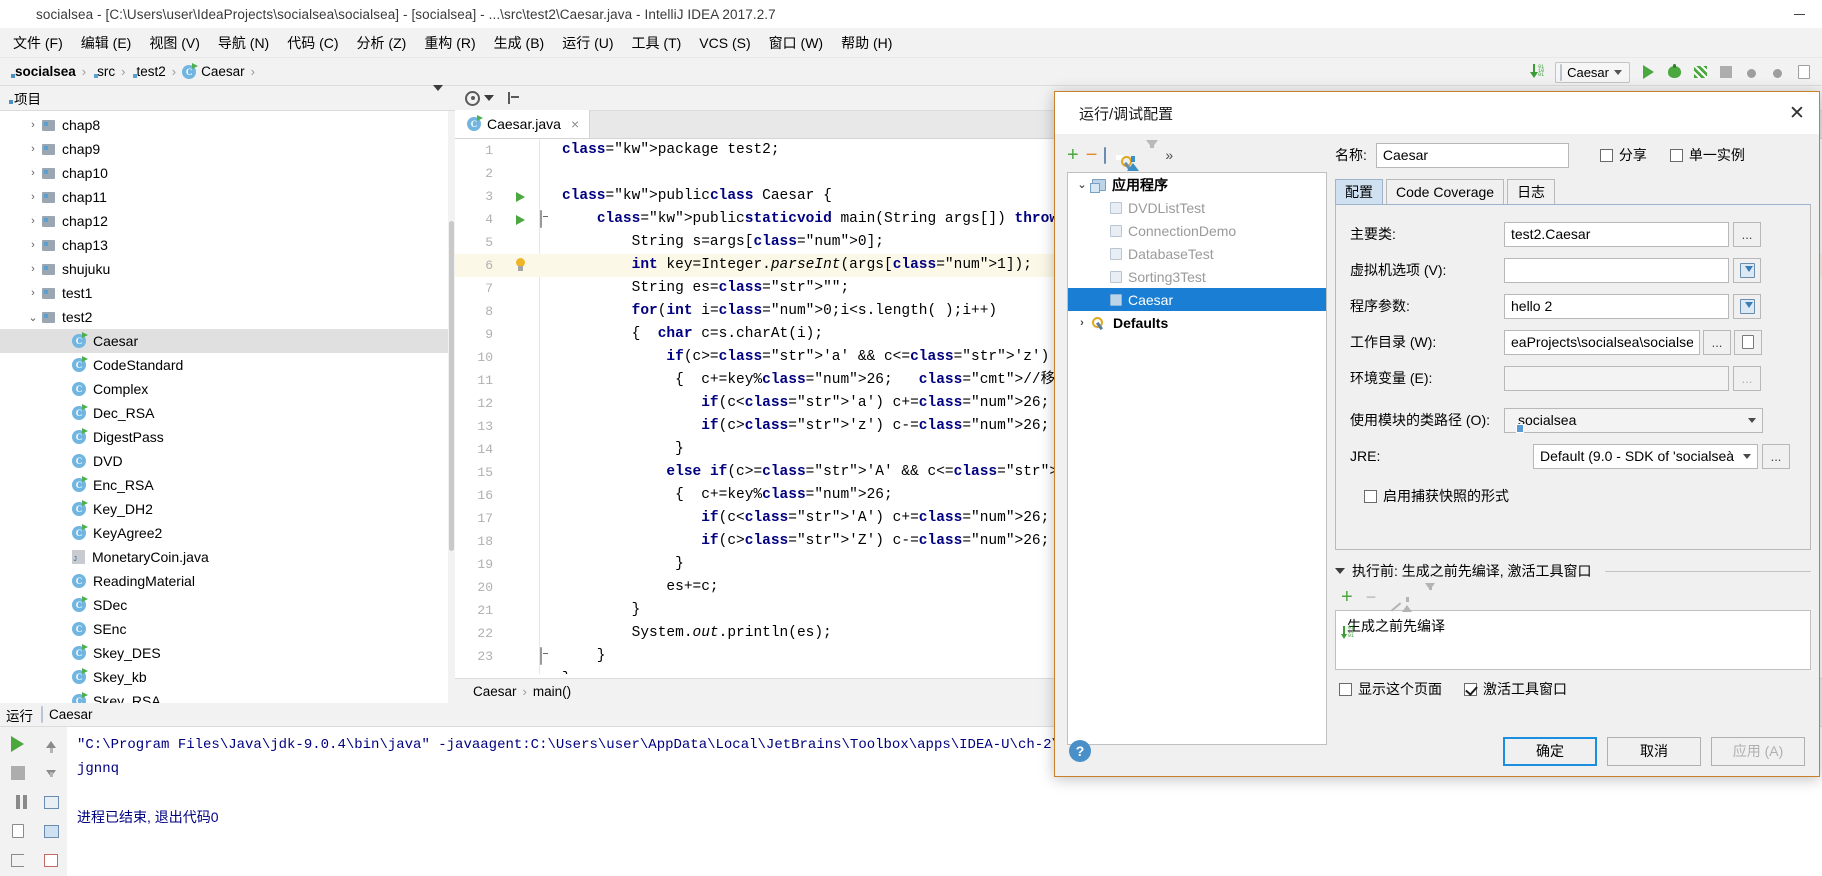 This screenshot has height=876, width=1822. I want to click on editor-breadcrumb-class: Caesar, so click(495, 691).